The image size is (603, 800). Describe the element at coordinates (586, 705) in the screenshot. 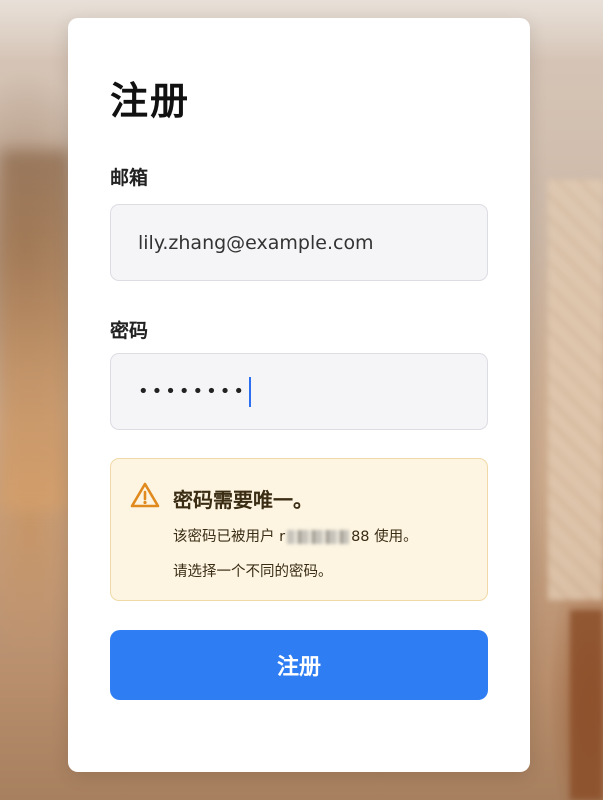

I see `background-furniture` at that location.